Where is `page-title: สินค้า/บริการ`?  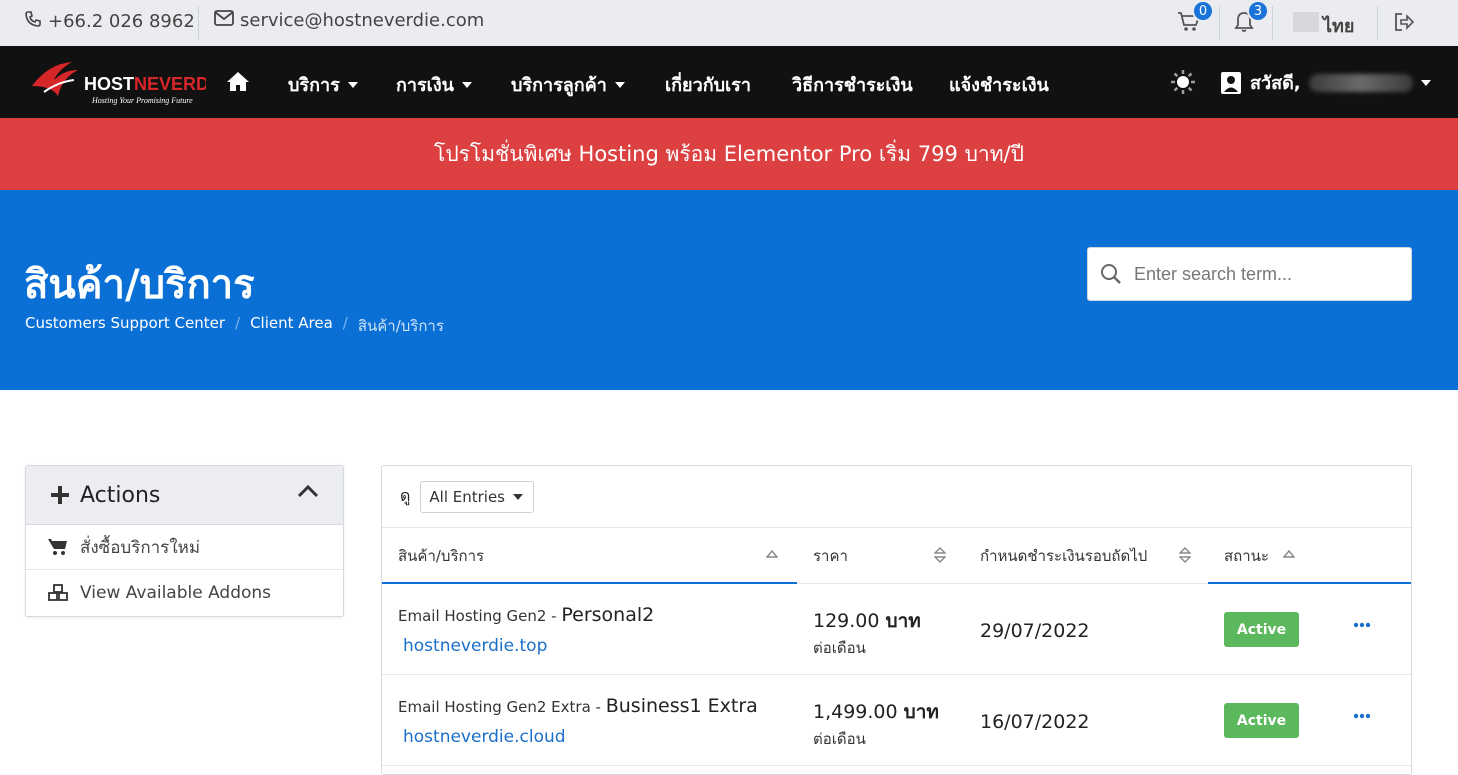 page-title: สินค้า/บริการ is located at coordinates (139, 285).